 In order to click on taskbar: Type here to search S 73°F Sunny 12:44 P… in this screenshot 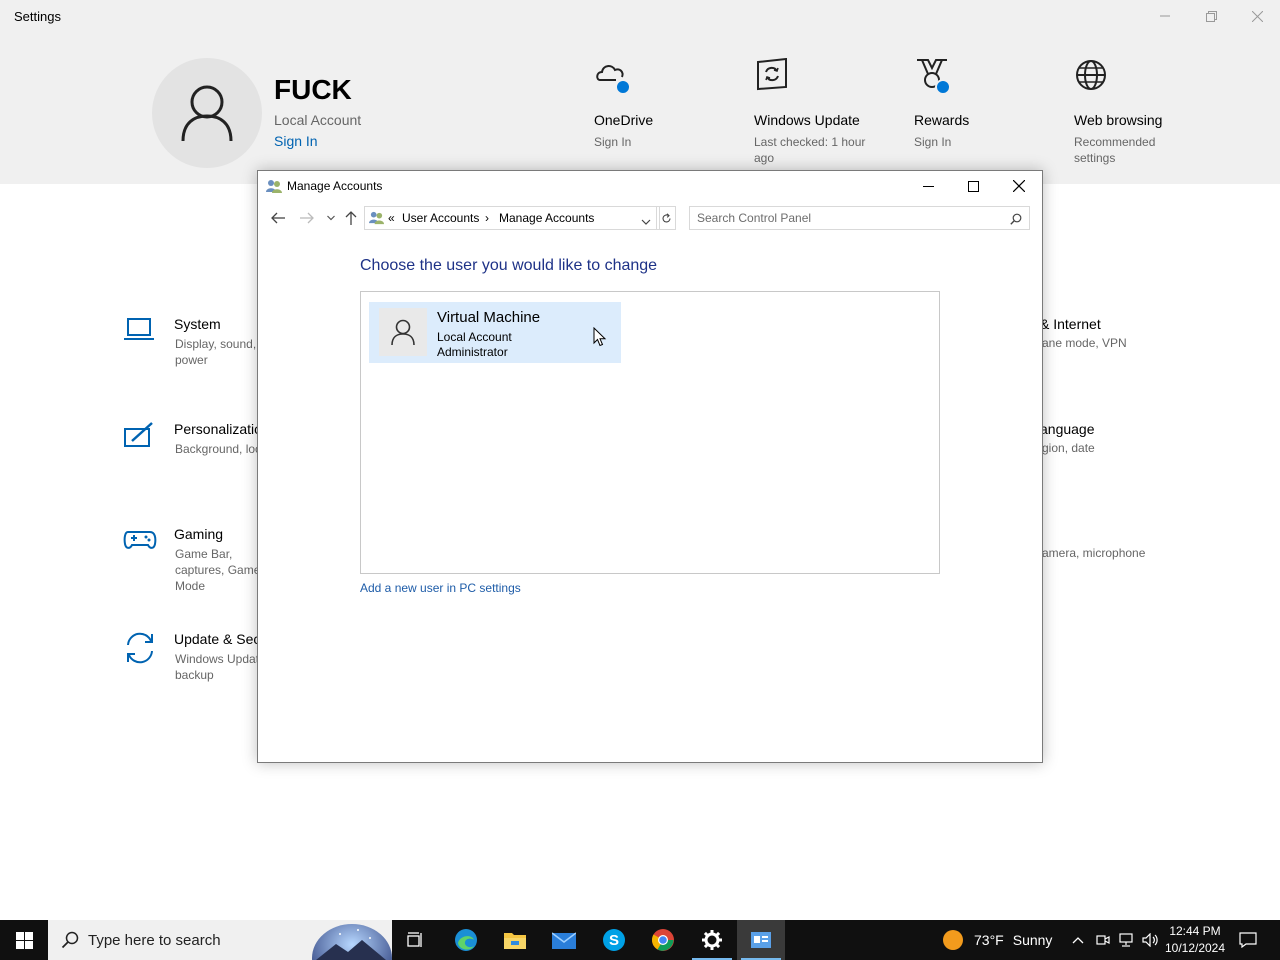, I will do `click(640, 940)`.